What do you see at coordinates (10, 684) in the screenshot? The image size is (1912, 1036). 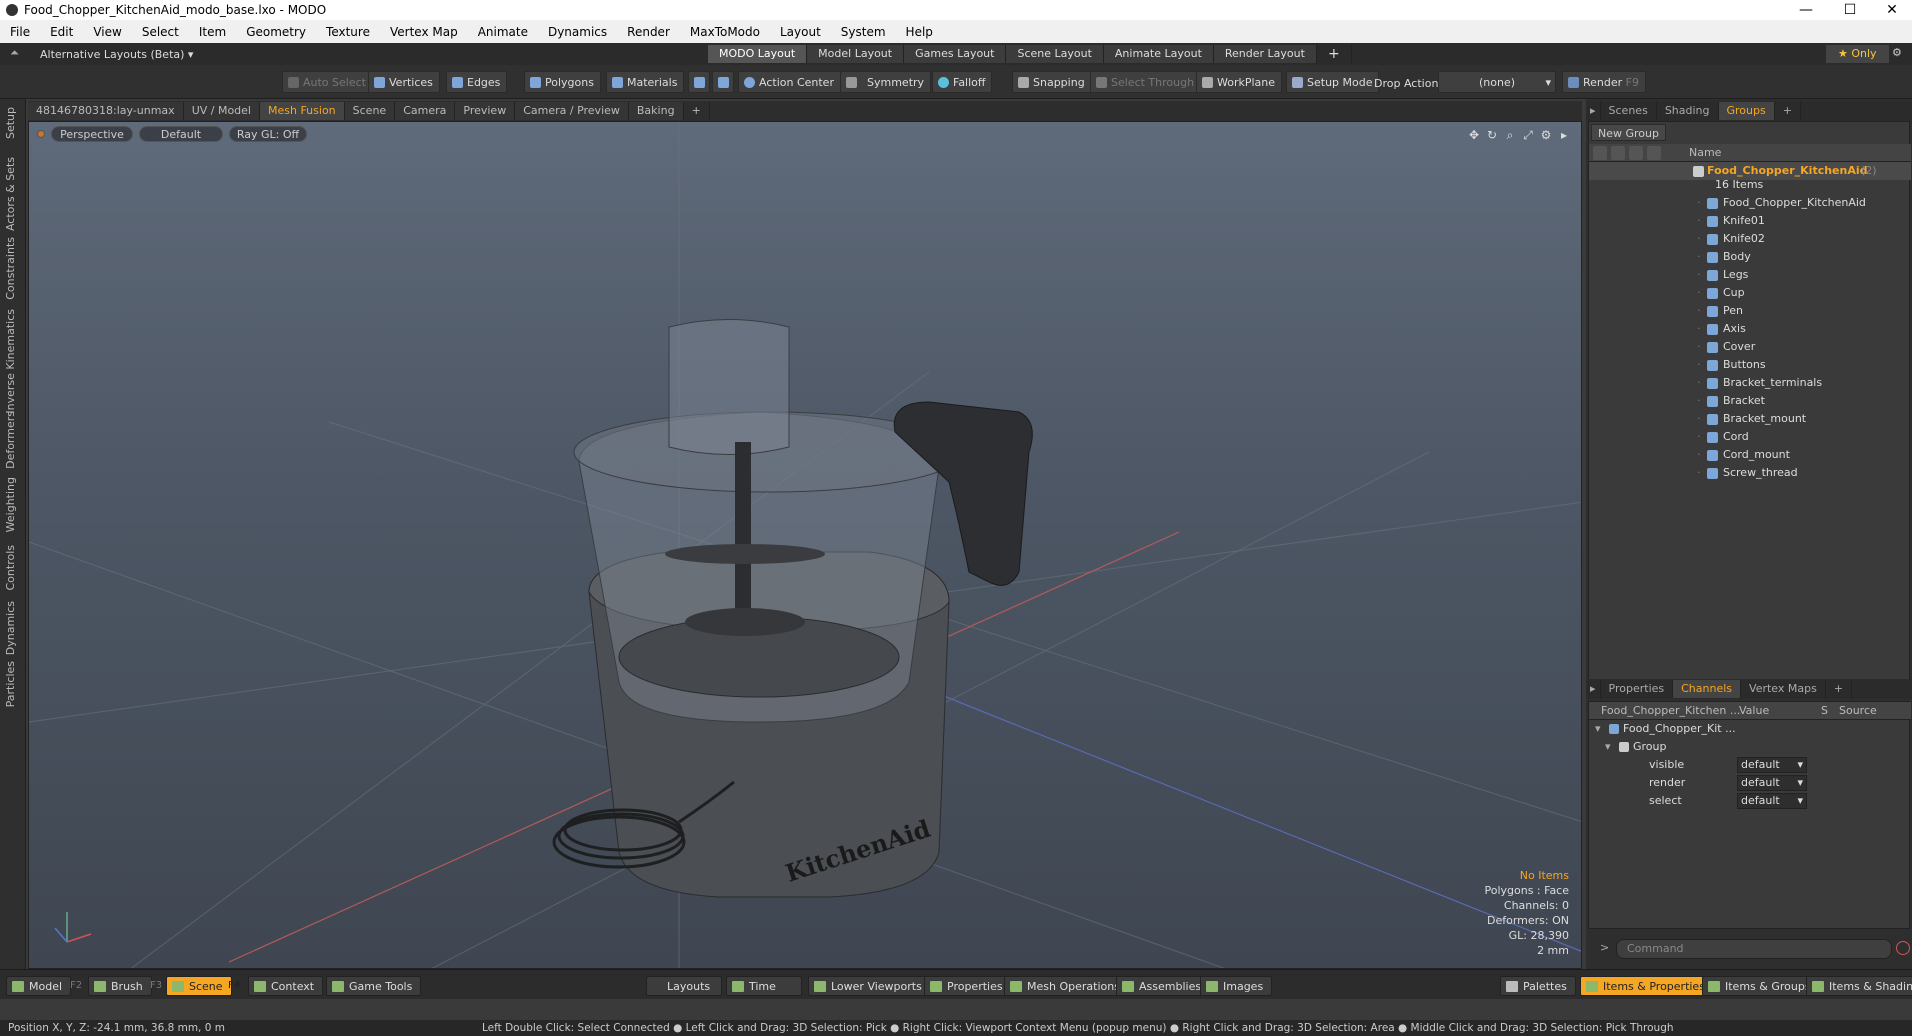 I see `side-tab-particles: Particles` at bounding box center [10, 684].